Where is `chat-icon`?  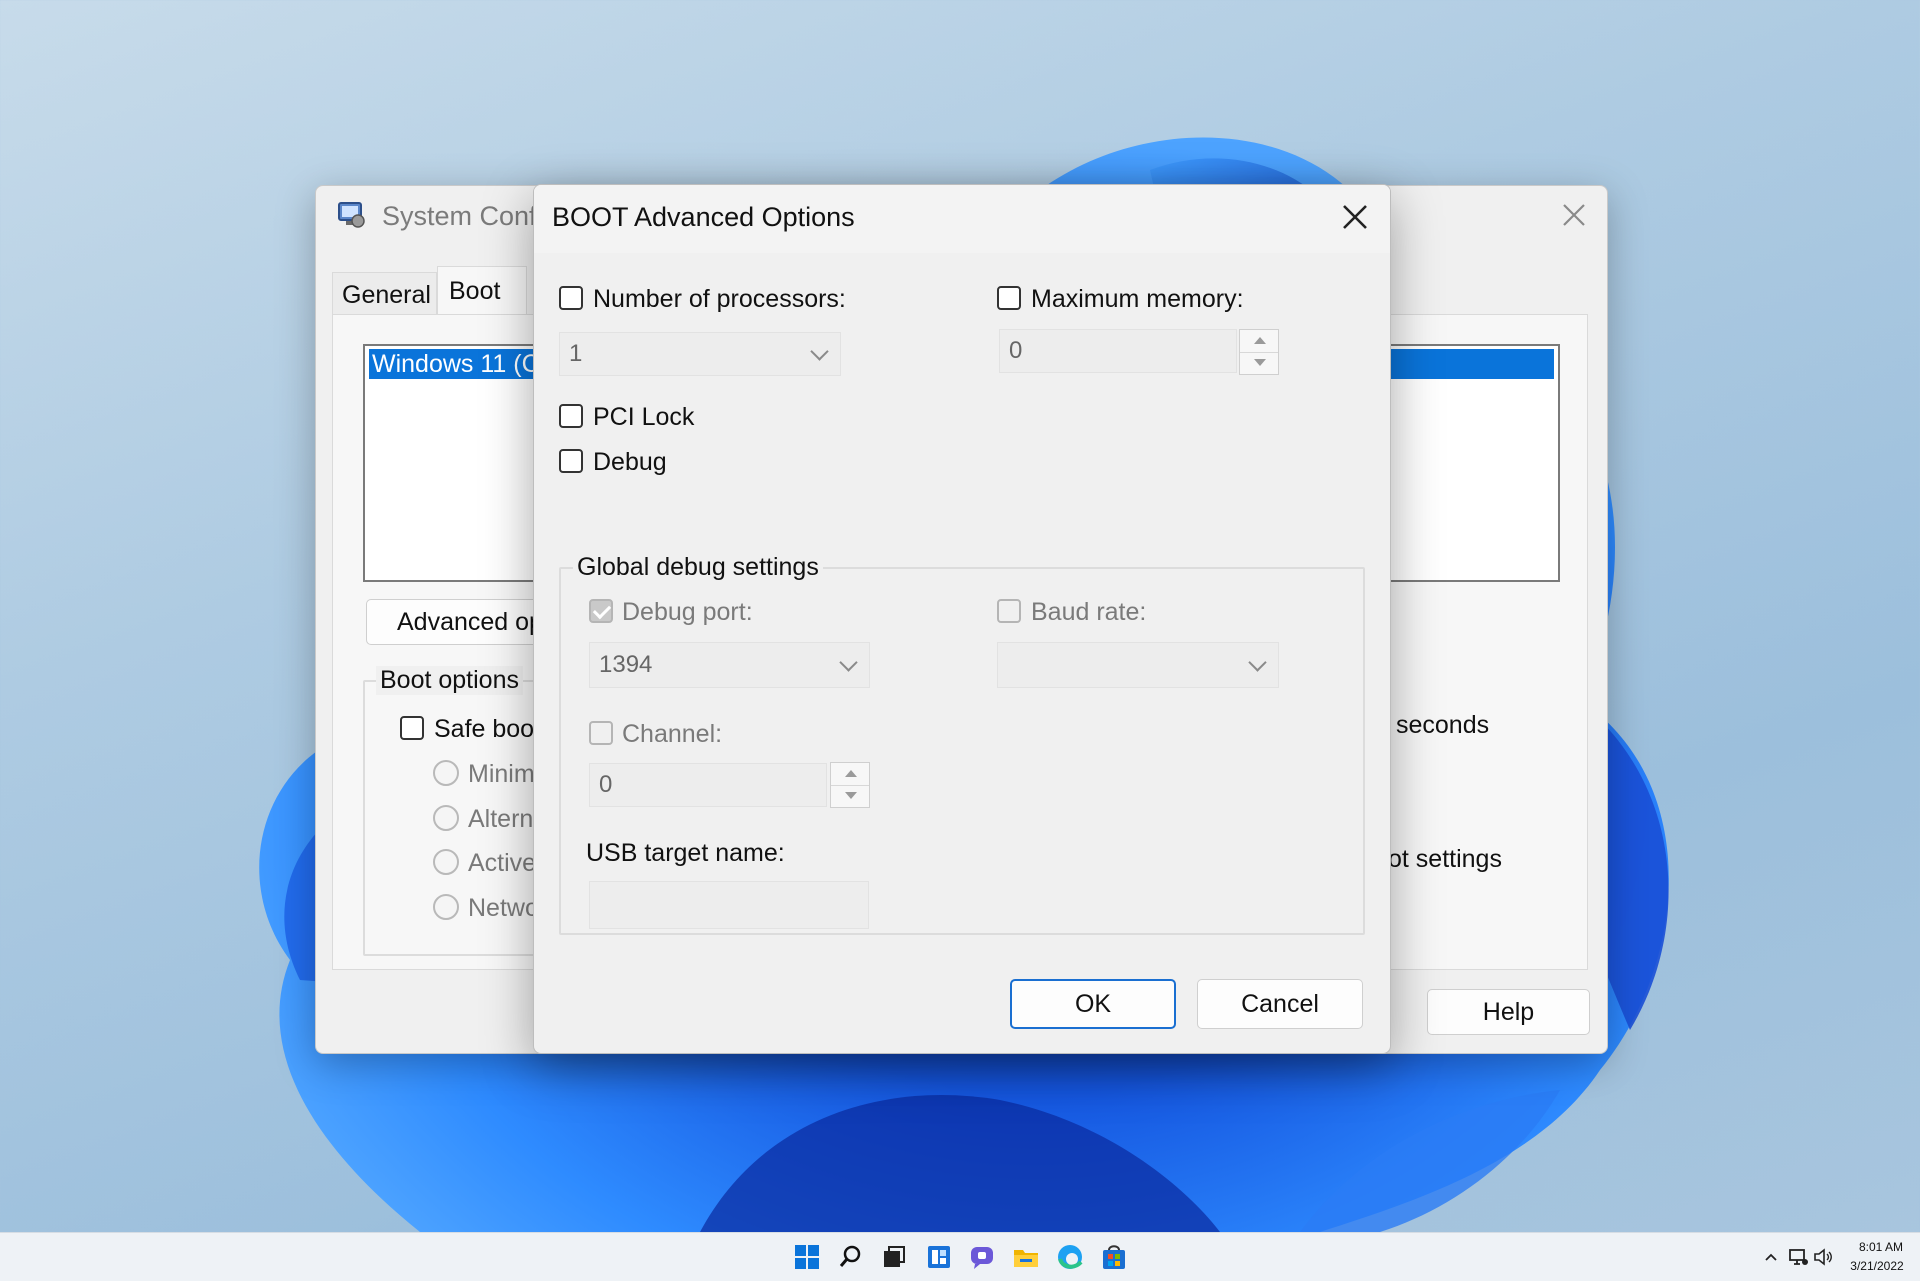
chat-icon is located at coordinates (983, 1257).